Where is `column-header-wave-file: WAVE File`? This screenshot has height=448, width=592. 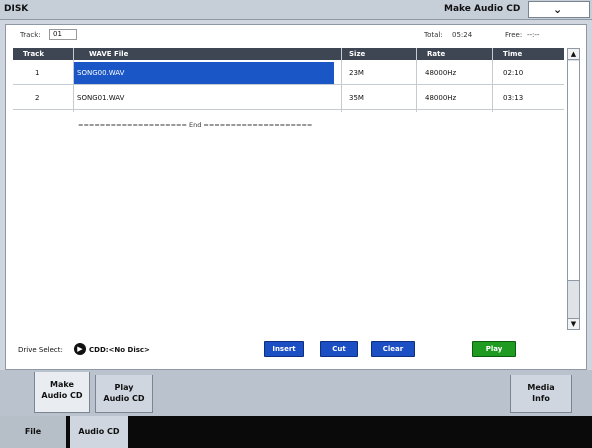
column-header-wave-file: WAVE File is located at coordinates (109, 54).